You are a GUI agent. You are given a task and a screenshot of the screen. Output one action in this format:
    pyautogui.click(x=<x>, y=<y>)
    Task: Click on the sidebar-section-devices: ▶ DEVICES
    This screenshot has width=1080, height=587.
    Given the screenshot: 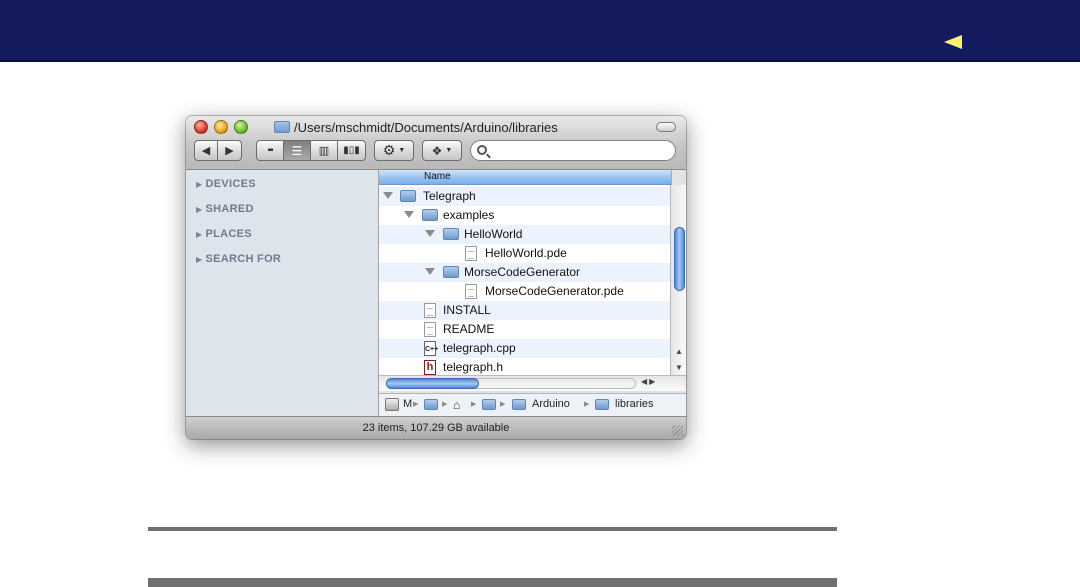 What is the action you would take?
    pyautogui.click(x=226, y=184)
    